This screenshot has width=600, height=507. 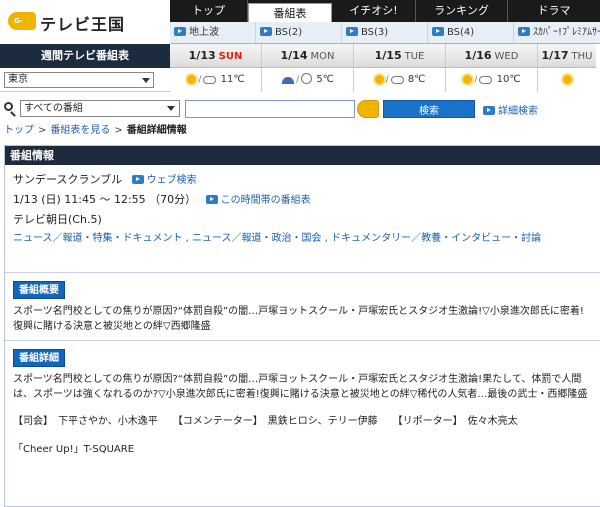 I want to click on program-title: サンデースクランブル, so click(x=68, y=179).